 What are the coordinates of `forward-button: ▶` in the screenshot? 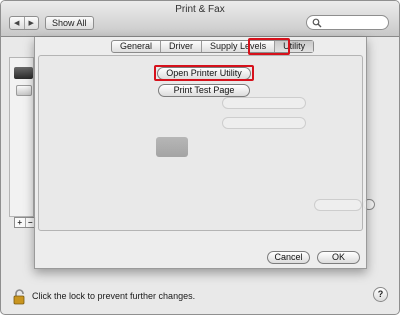 It's located at (31, 23).